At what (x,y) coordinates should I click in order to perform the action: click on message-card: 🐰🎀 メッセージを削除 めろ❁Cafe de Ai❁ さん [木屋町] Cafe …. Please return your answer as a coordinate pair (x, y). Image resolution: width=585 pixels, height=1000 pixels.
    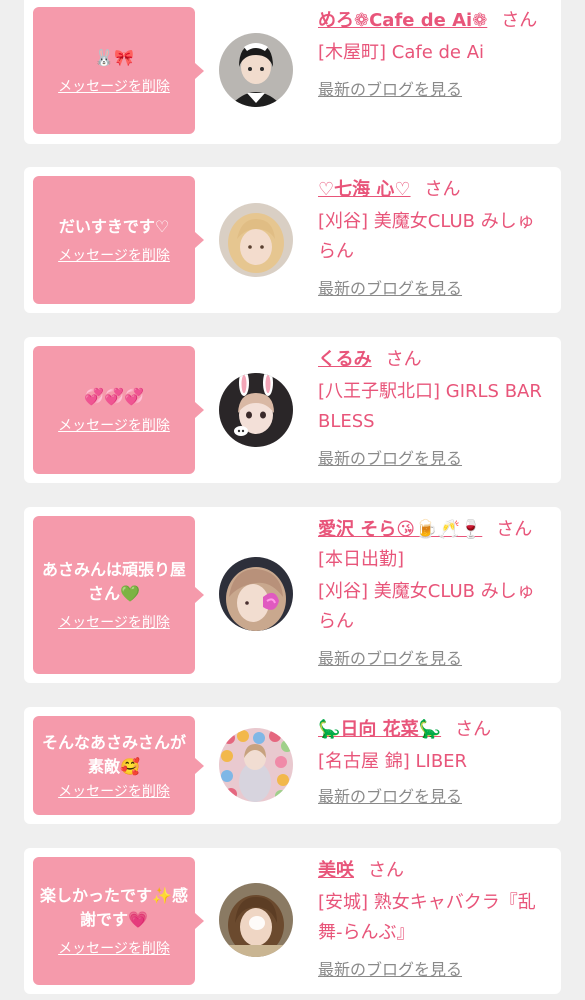
    Looking at the image, I should click on (292, 72).